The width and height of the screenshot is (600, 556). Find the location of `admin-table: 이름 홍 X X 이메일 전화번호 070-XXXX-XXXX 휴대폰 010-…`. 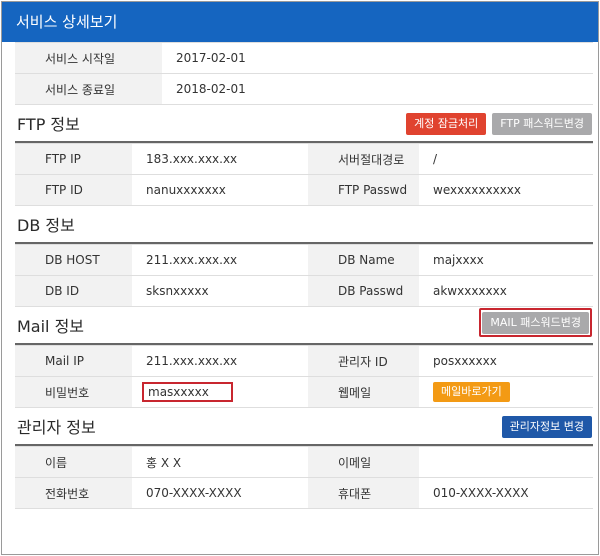

admin-table: 이름 홍 X X 이메일 전화번호 070-XXXX-XXXX 휴대폰 010-… is located at coordinates (304, 477).